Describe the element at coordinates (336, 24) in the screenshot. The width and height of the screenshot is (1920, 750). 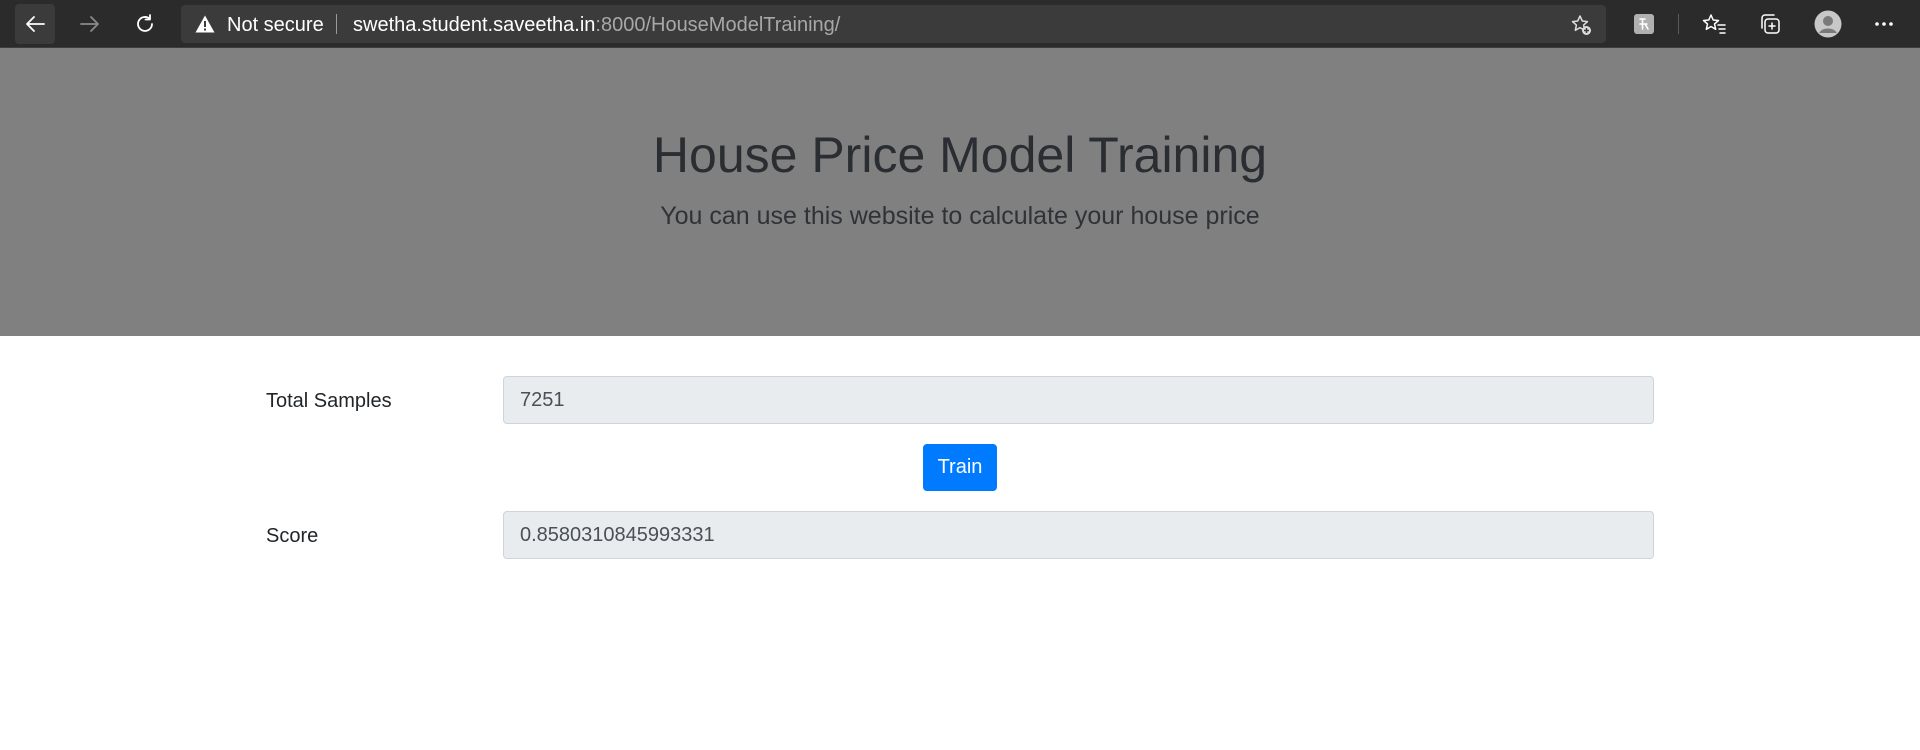
I see `address-divider` at that location.